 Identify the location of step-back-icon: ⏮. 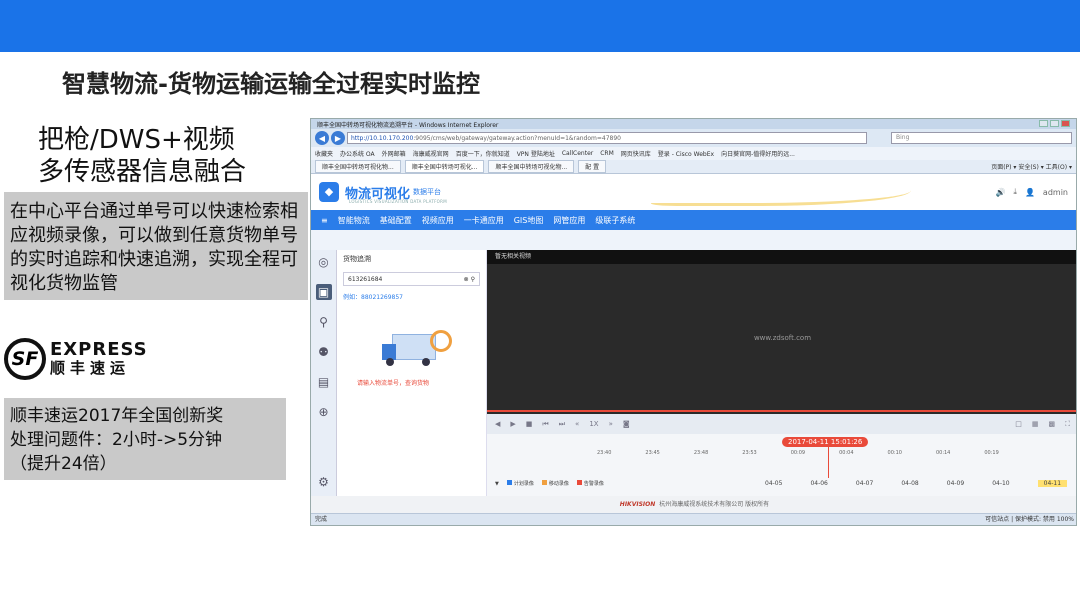
(545, 424).